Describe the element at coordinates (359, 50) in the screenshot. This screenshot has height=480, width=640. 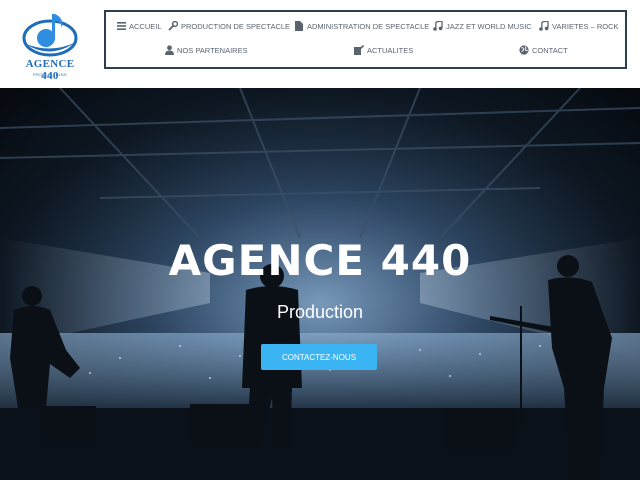
I see `edit-icon` at that location.